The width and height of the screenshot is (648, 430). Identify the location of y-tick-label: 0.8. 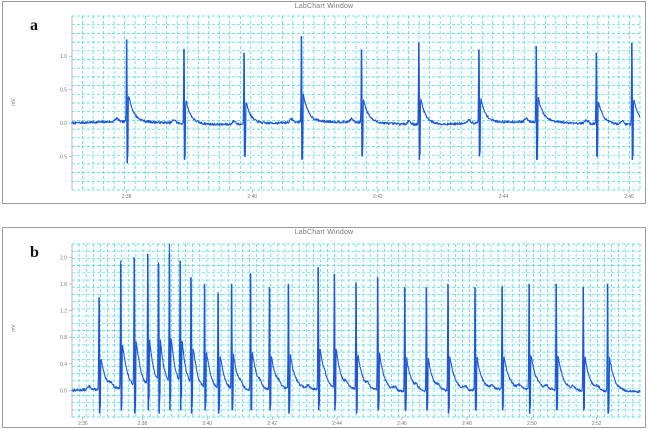
(63, 338).